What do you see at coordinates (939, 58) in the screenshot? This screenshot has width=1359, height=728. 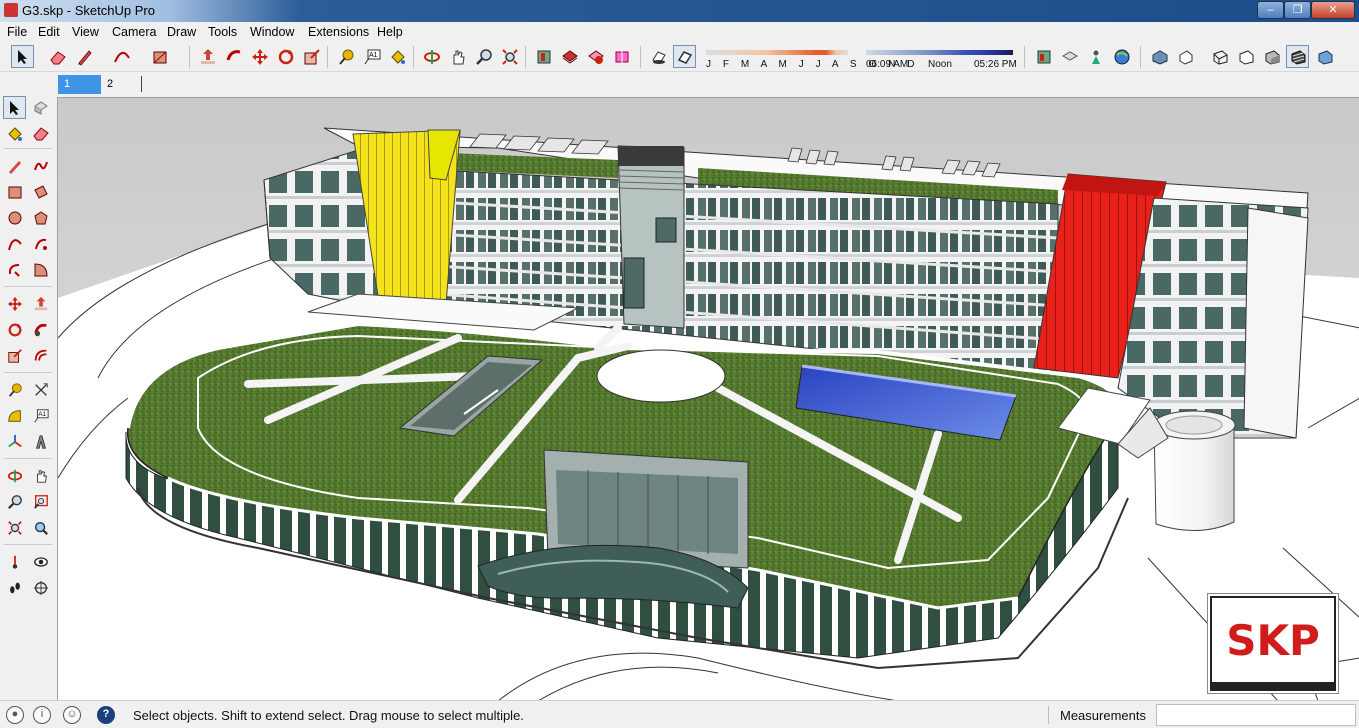 I see `shadow-time-slider: 06:09 AM Noon 05:26 PM` at bounding box center [939, 58].